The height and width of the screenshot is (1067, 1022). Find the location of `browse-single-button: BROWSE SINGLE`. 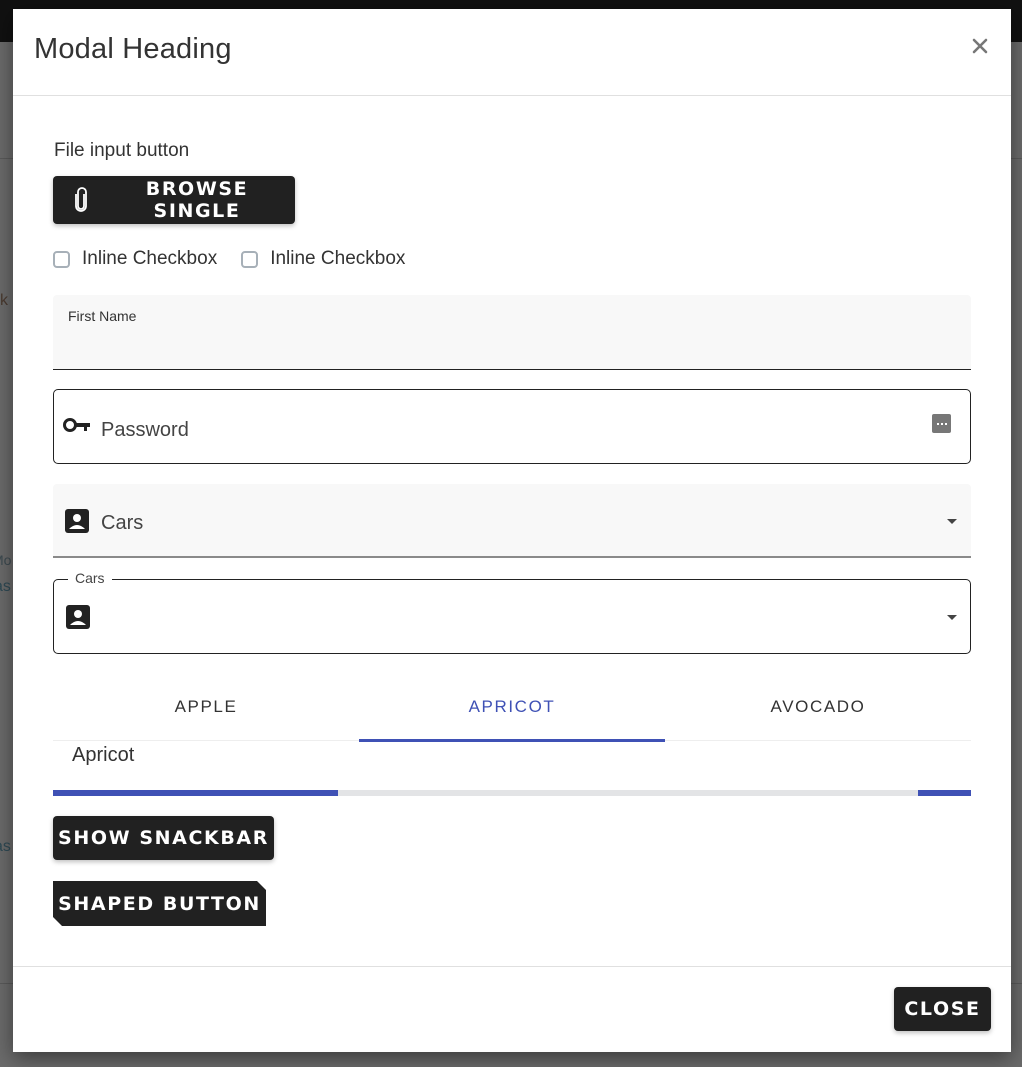

browse-single-button: BROWSE SINGLE is located at coordinates (174, 200).